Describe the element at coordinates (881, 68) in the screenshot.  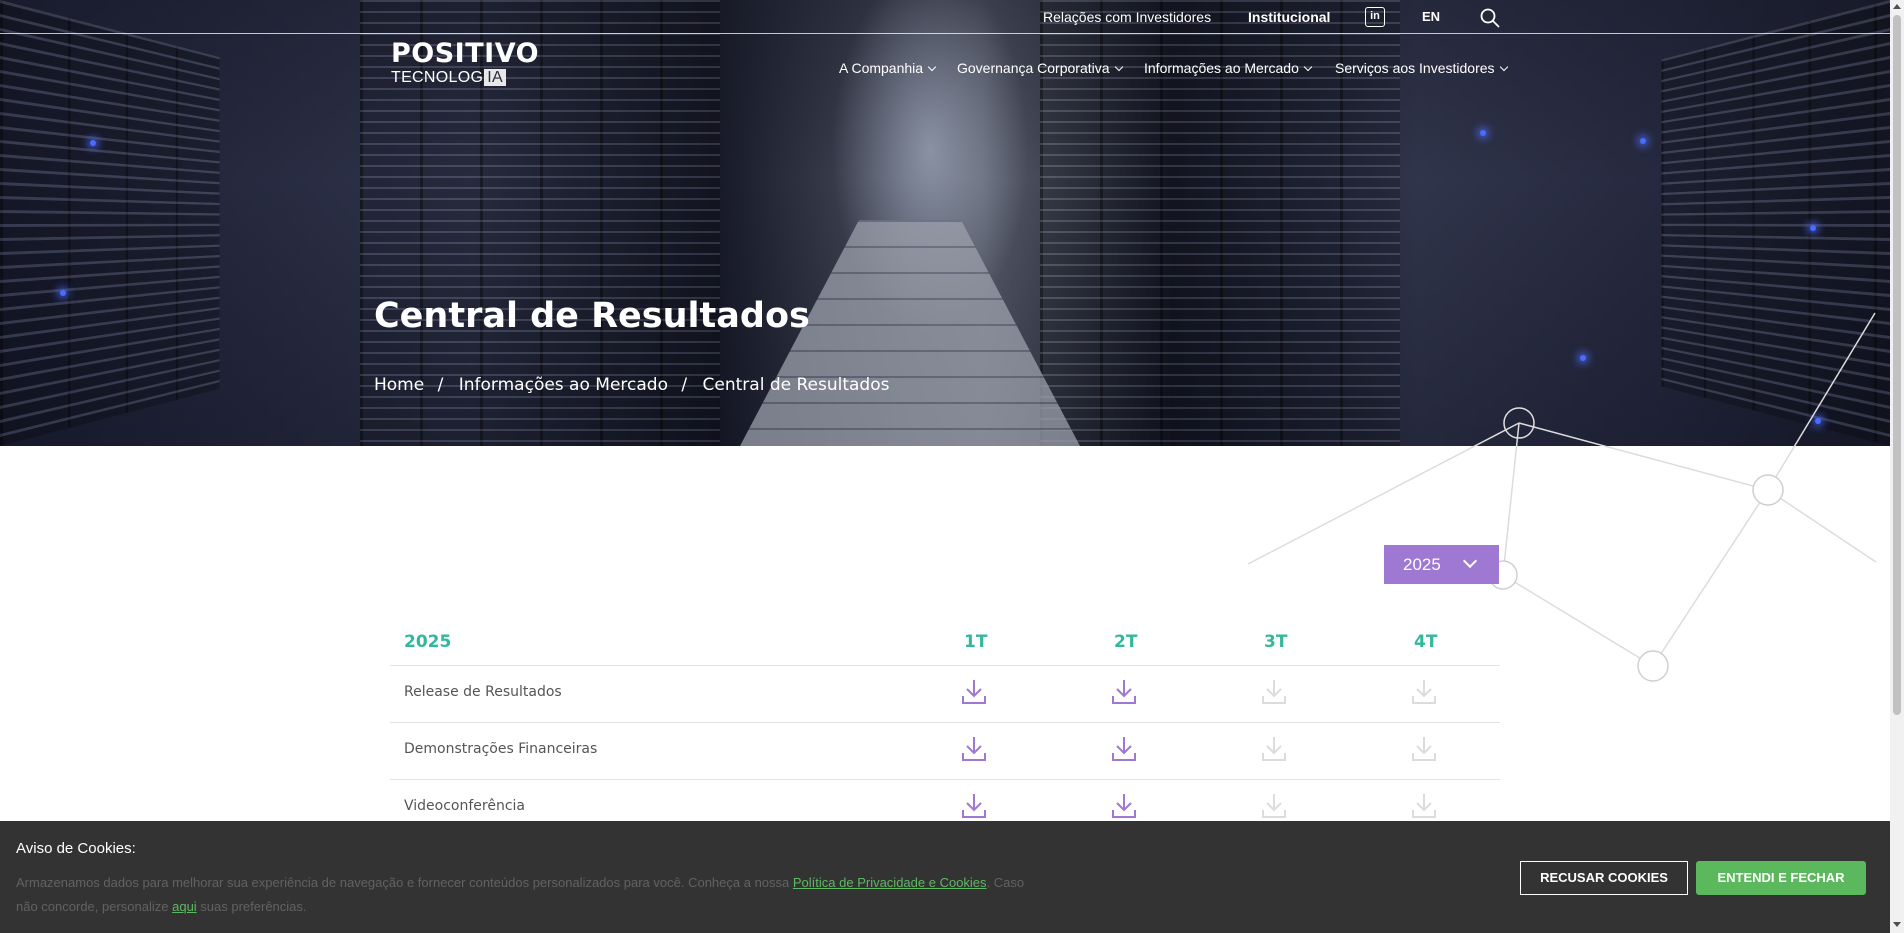
I see `nav-item-label: A Companhia` at that location.